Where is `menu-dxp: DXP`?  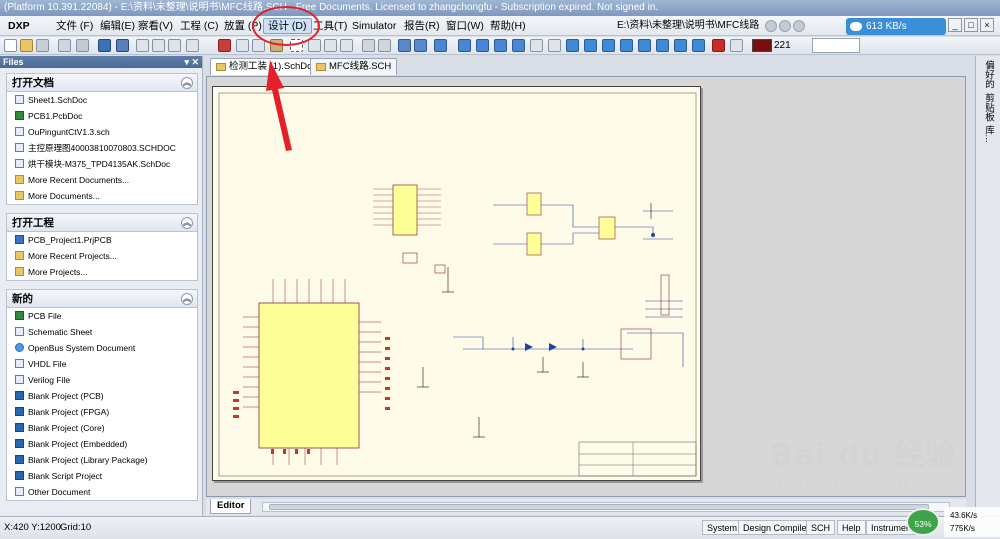 menu-dxp: DXP is located at coordinates (19, 26).